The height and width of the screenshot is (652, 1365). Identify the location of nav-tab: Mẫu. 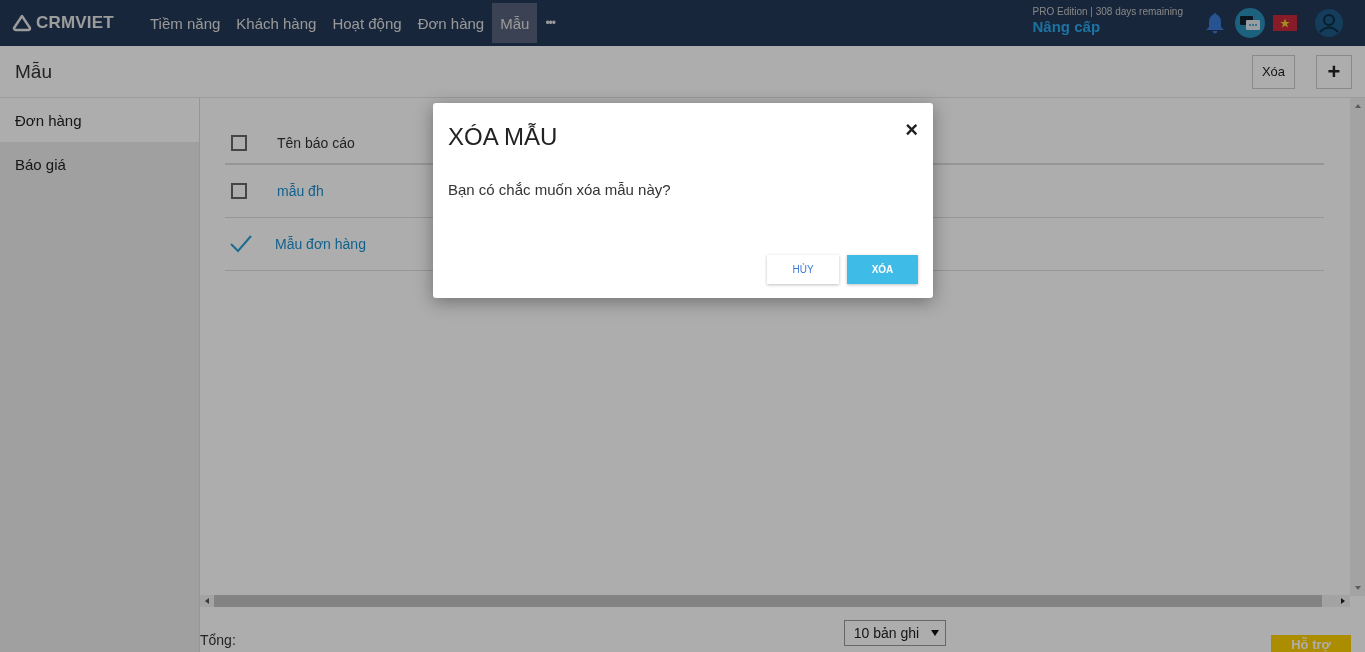
(515, 23).